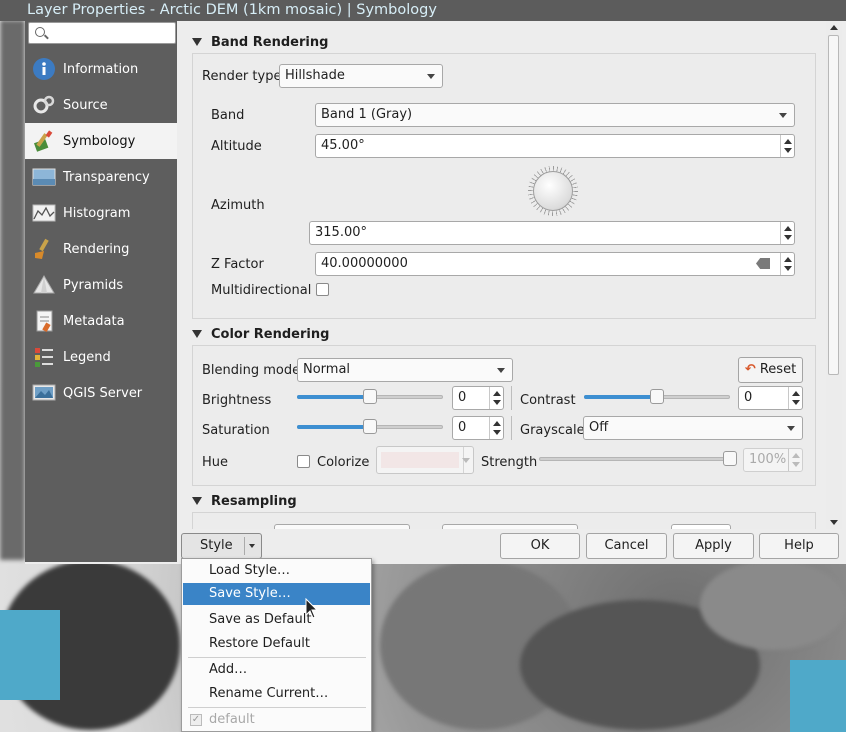 This screenshot has width=846, height=732. Describe the element at coordinates (343, 145) in the screenshot. I see `altitude-value: 45.00°` at that location.